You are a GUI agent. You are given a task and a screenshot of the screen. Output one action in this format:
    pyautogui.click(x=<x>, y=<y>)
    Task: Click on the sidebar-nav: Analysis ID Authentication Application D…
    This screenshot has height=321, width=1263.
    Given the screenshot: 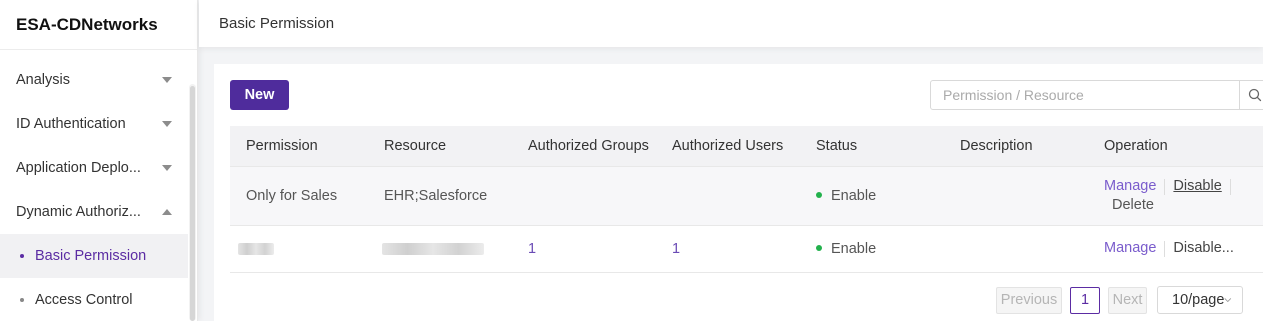 What is the action you would take?
    pyautogui.click(x=94, y=189)
    